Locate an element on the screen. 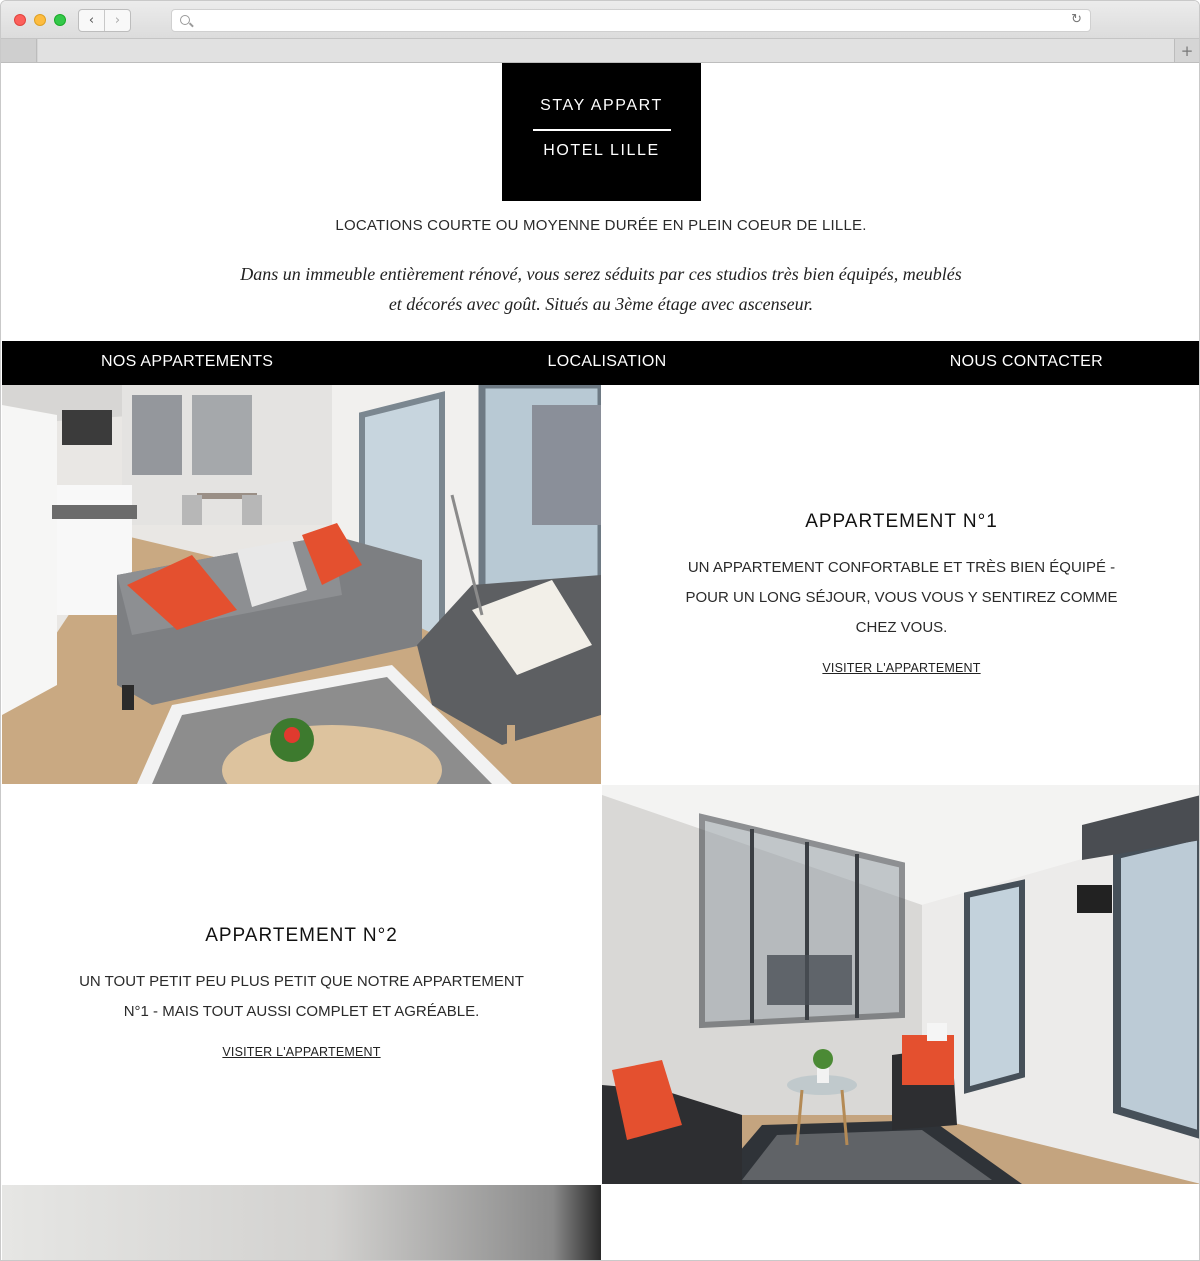 The height and width of the screenshot is (1261, 1200). apartment-2-title: APPARTEMENT N°2 is located at coordinates (301, 935).